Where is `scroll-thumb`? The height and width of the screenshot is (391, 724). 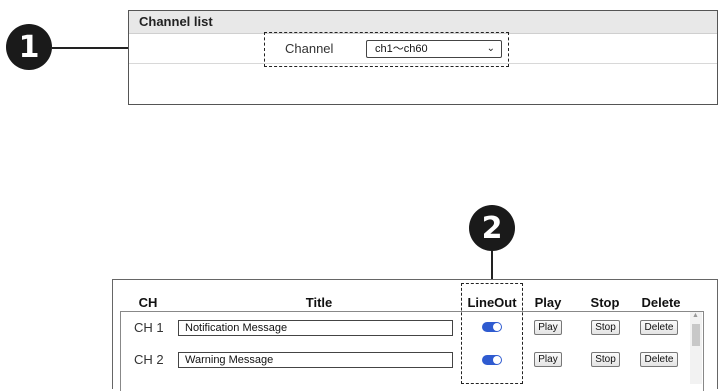
scroll-thumb is located at coordinates (696, 335).